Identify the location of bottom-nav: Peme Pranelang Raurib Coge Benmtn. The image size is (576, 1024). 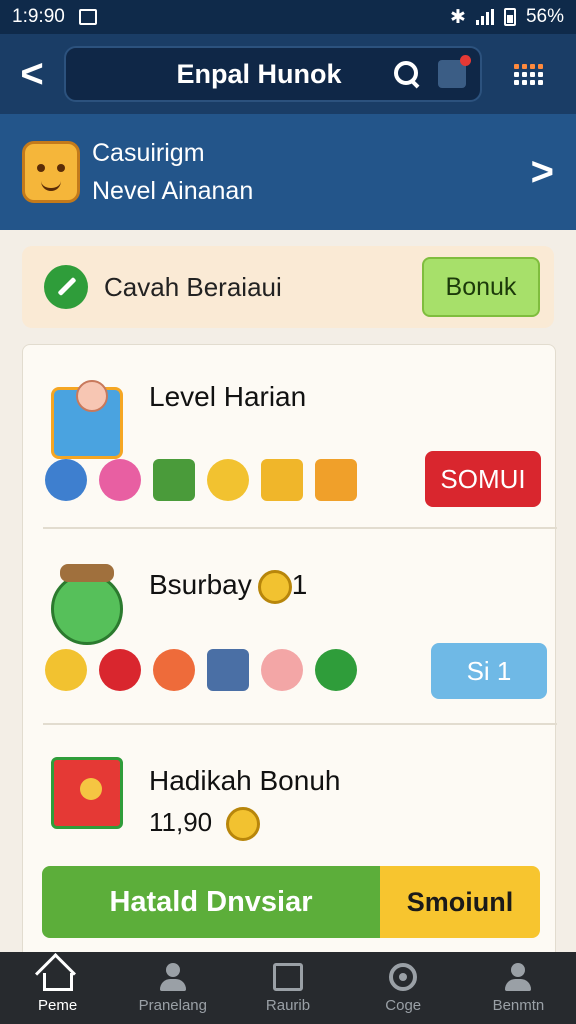
(288, 988).